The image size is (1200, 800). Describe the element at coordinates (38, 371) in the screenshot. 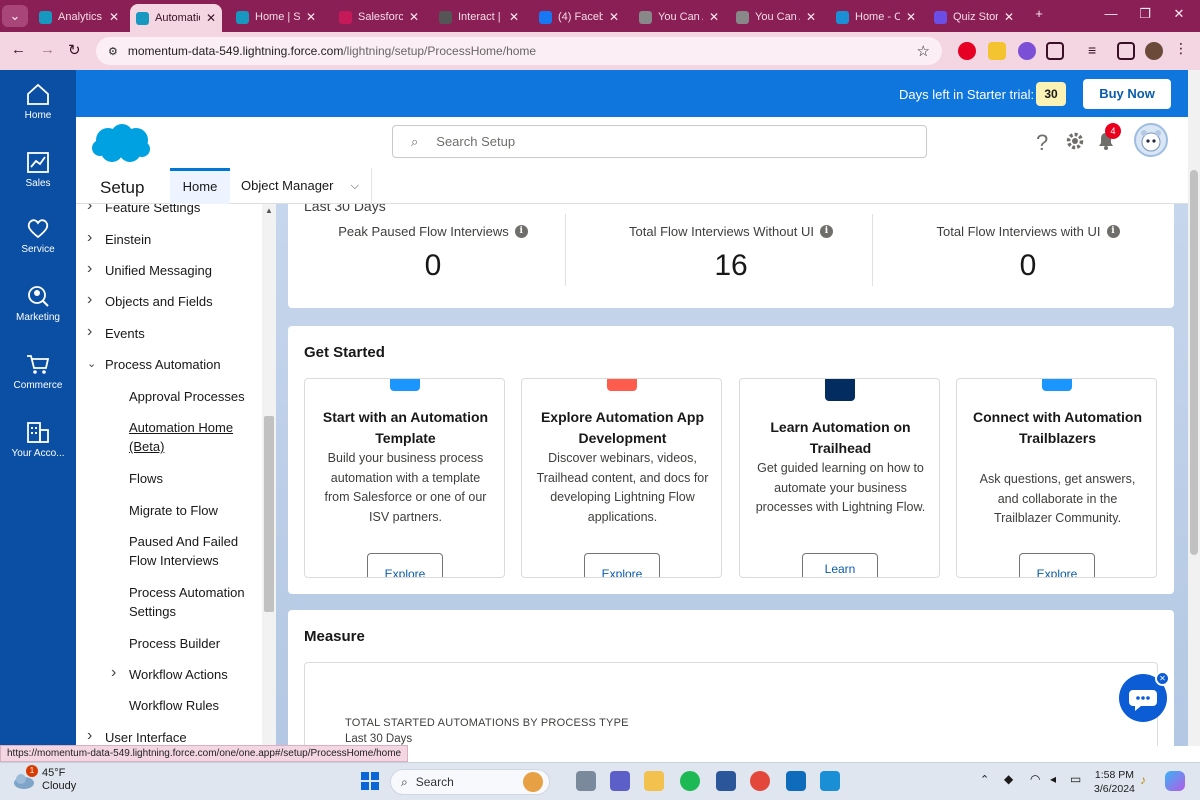

I see `app-rail-item: Commerce` at that location.